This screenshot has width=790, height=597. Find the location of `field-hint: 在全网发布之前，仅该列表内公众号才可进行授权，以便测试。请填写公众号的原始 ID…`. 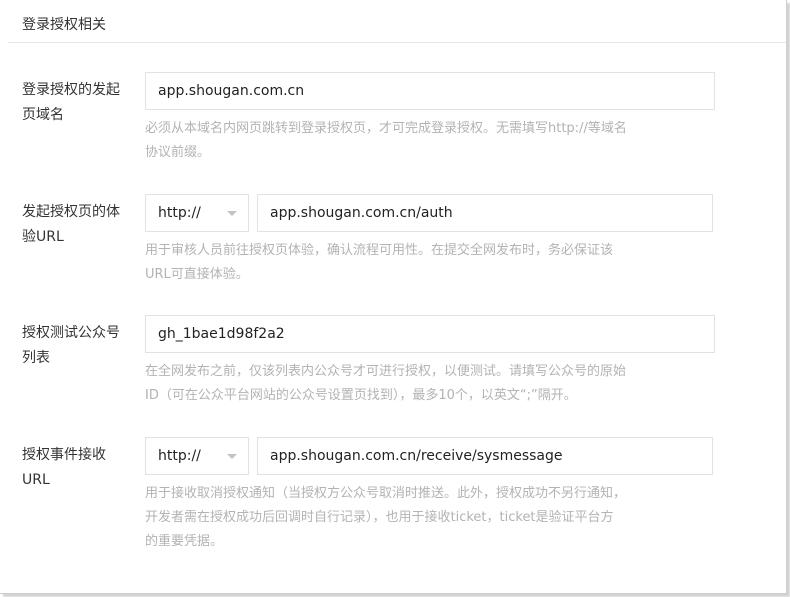

field-hint: 在全网发布之前，仅该列表内公众号才可进行授权，以便测试。请填写公众号的原始 ID… is located at coordinates (386, 383).